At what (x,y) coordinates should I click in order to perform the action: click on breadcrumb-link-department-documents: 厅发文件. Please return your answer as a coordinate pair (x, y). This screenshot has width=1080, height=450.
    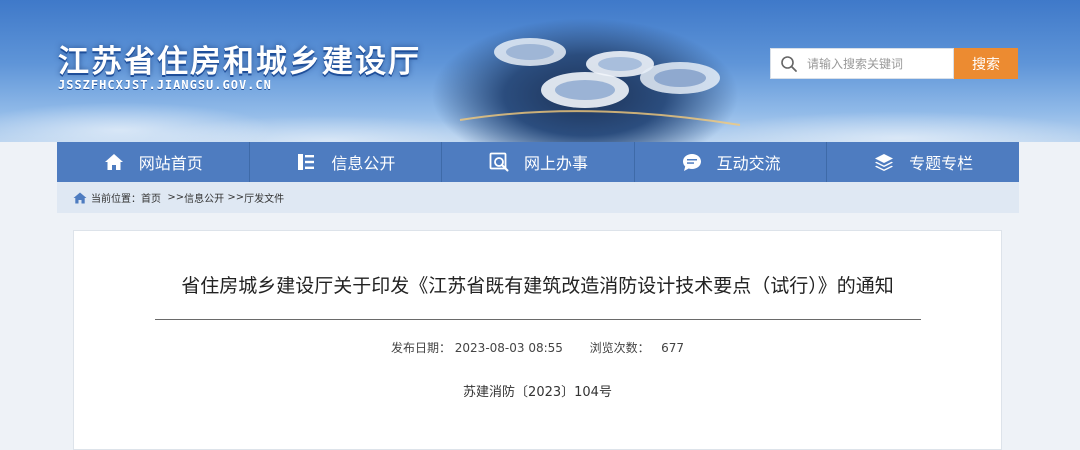
    Looking at the image, I should click on (264, 197).